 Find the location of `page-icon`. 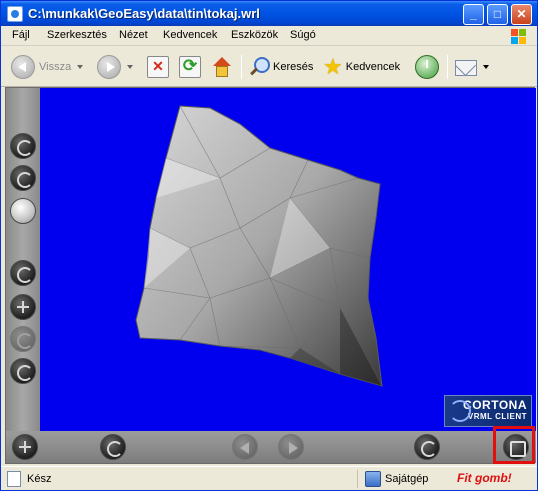

page-icon is located at coordinates (14, 479).